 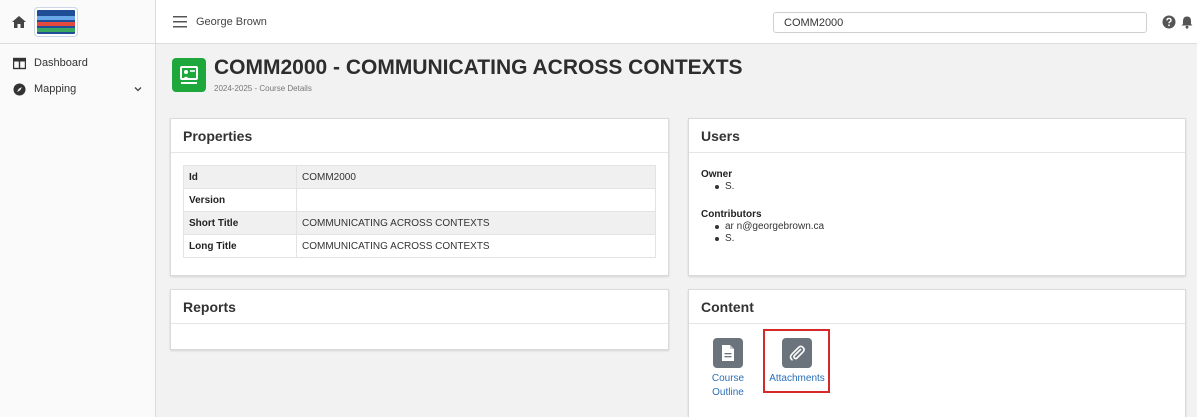 What do you see at coordinates (717, 174) in the screenshot?
I see `owner-label: Owner` at bounding box center [717, 174].